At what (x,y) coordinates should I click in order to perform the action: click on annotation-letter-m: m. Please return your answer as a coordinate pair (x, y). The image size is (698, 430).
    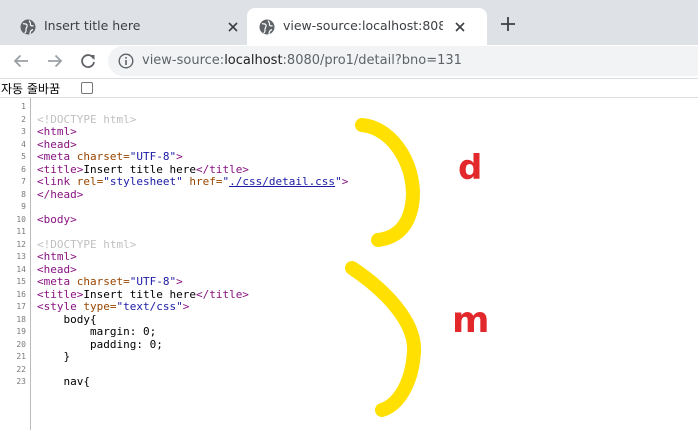
    Looking at the image, I should click on (471, 320).